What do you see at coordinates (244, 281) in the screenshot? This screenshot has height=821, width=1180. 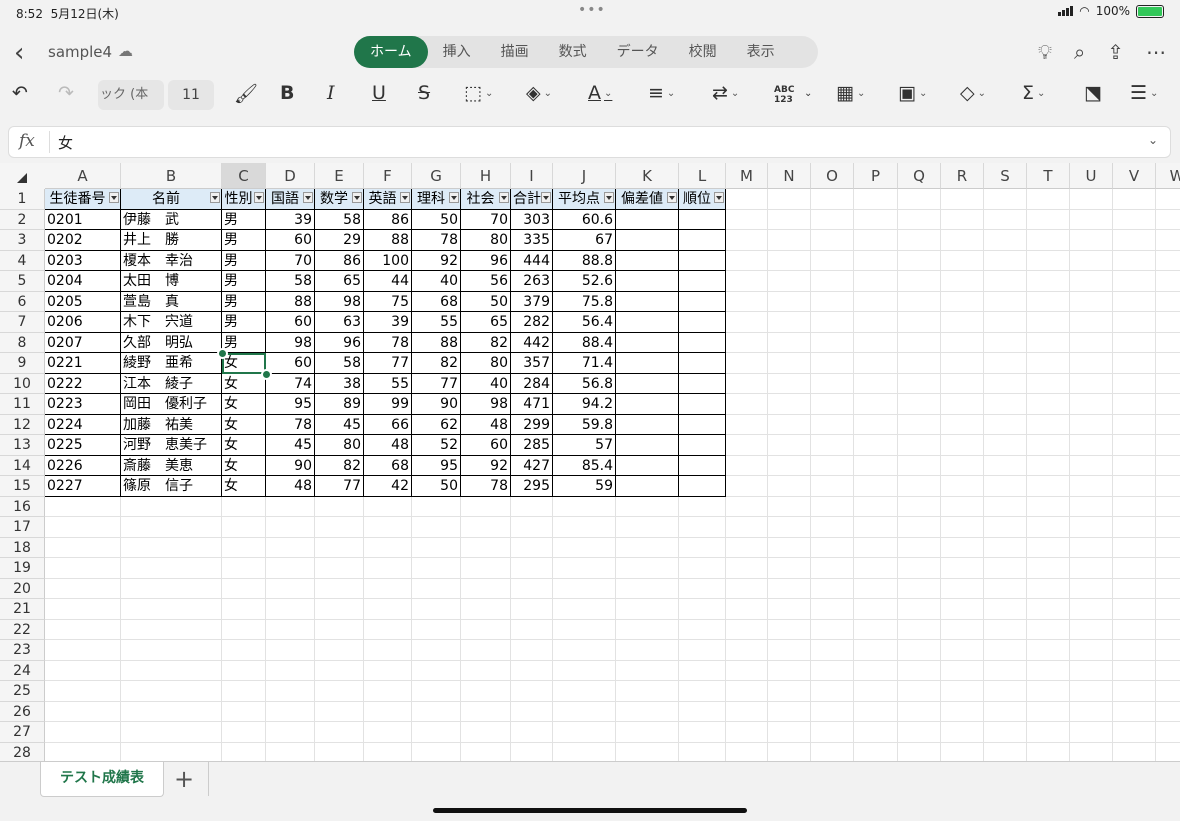 I see `table-cell: 男` at bounding box center [244, 281].